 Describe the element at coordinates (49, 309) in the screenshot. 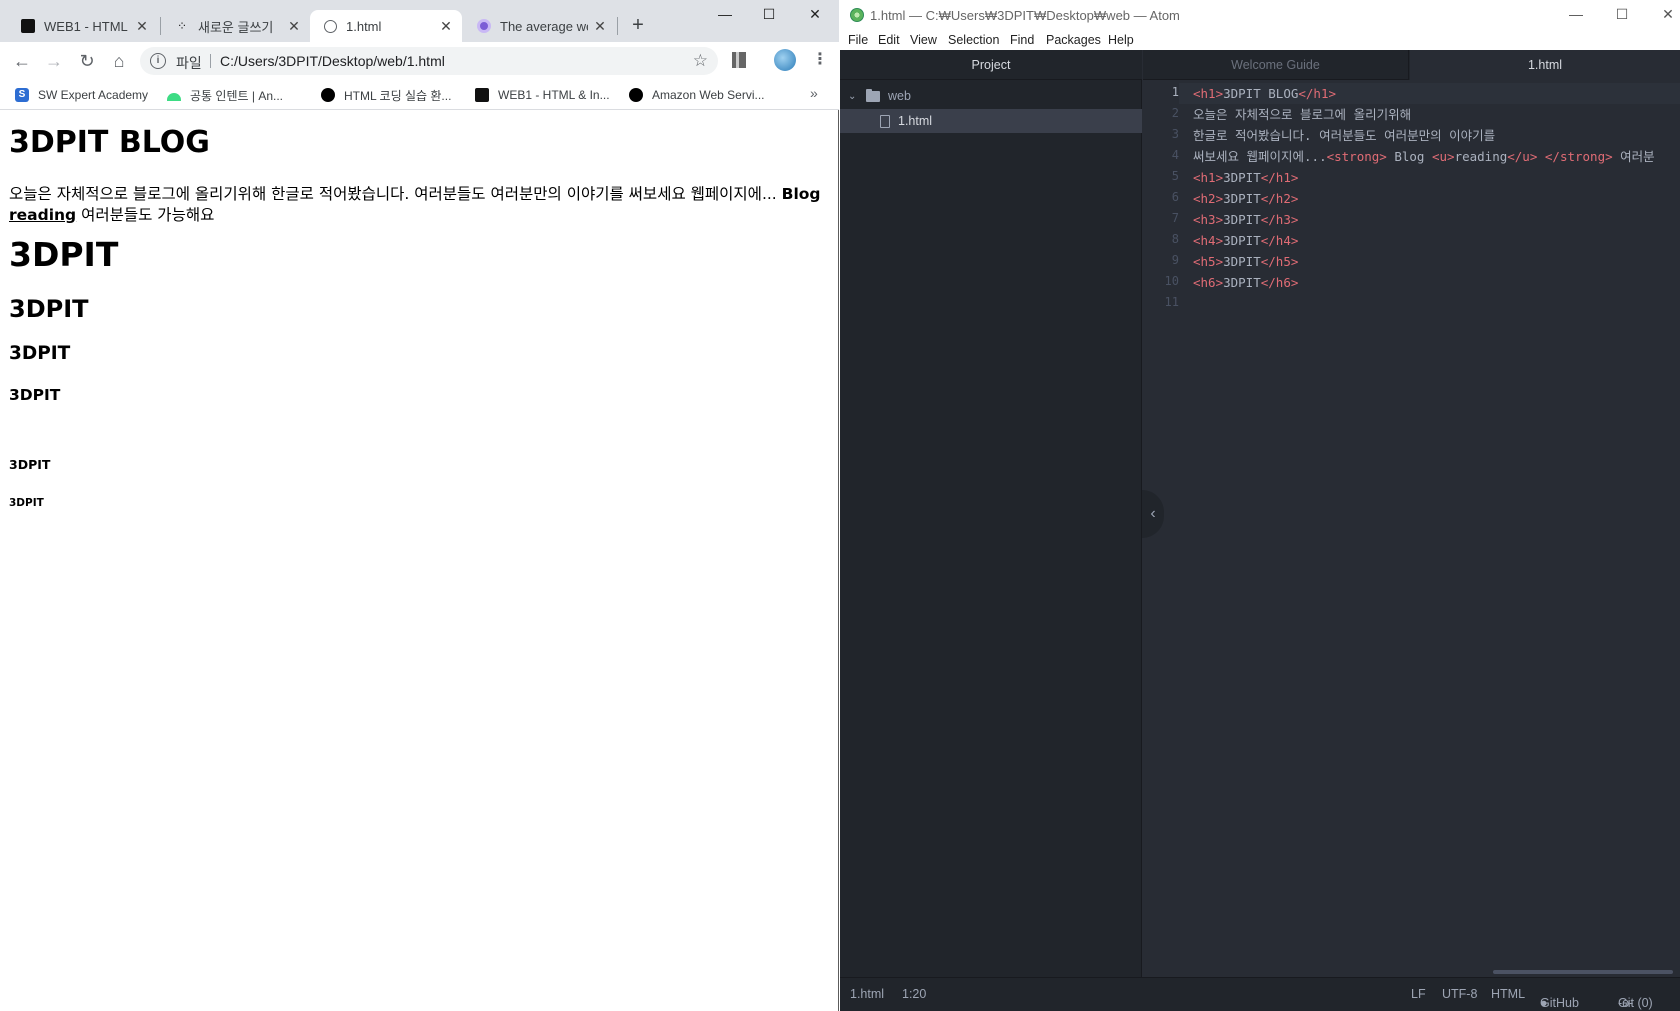

I see `heading-h2: 3DPIT` at that location.